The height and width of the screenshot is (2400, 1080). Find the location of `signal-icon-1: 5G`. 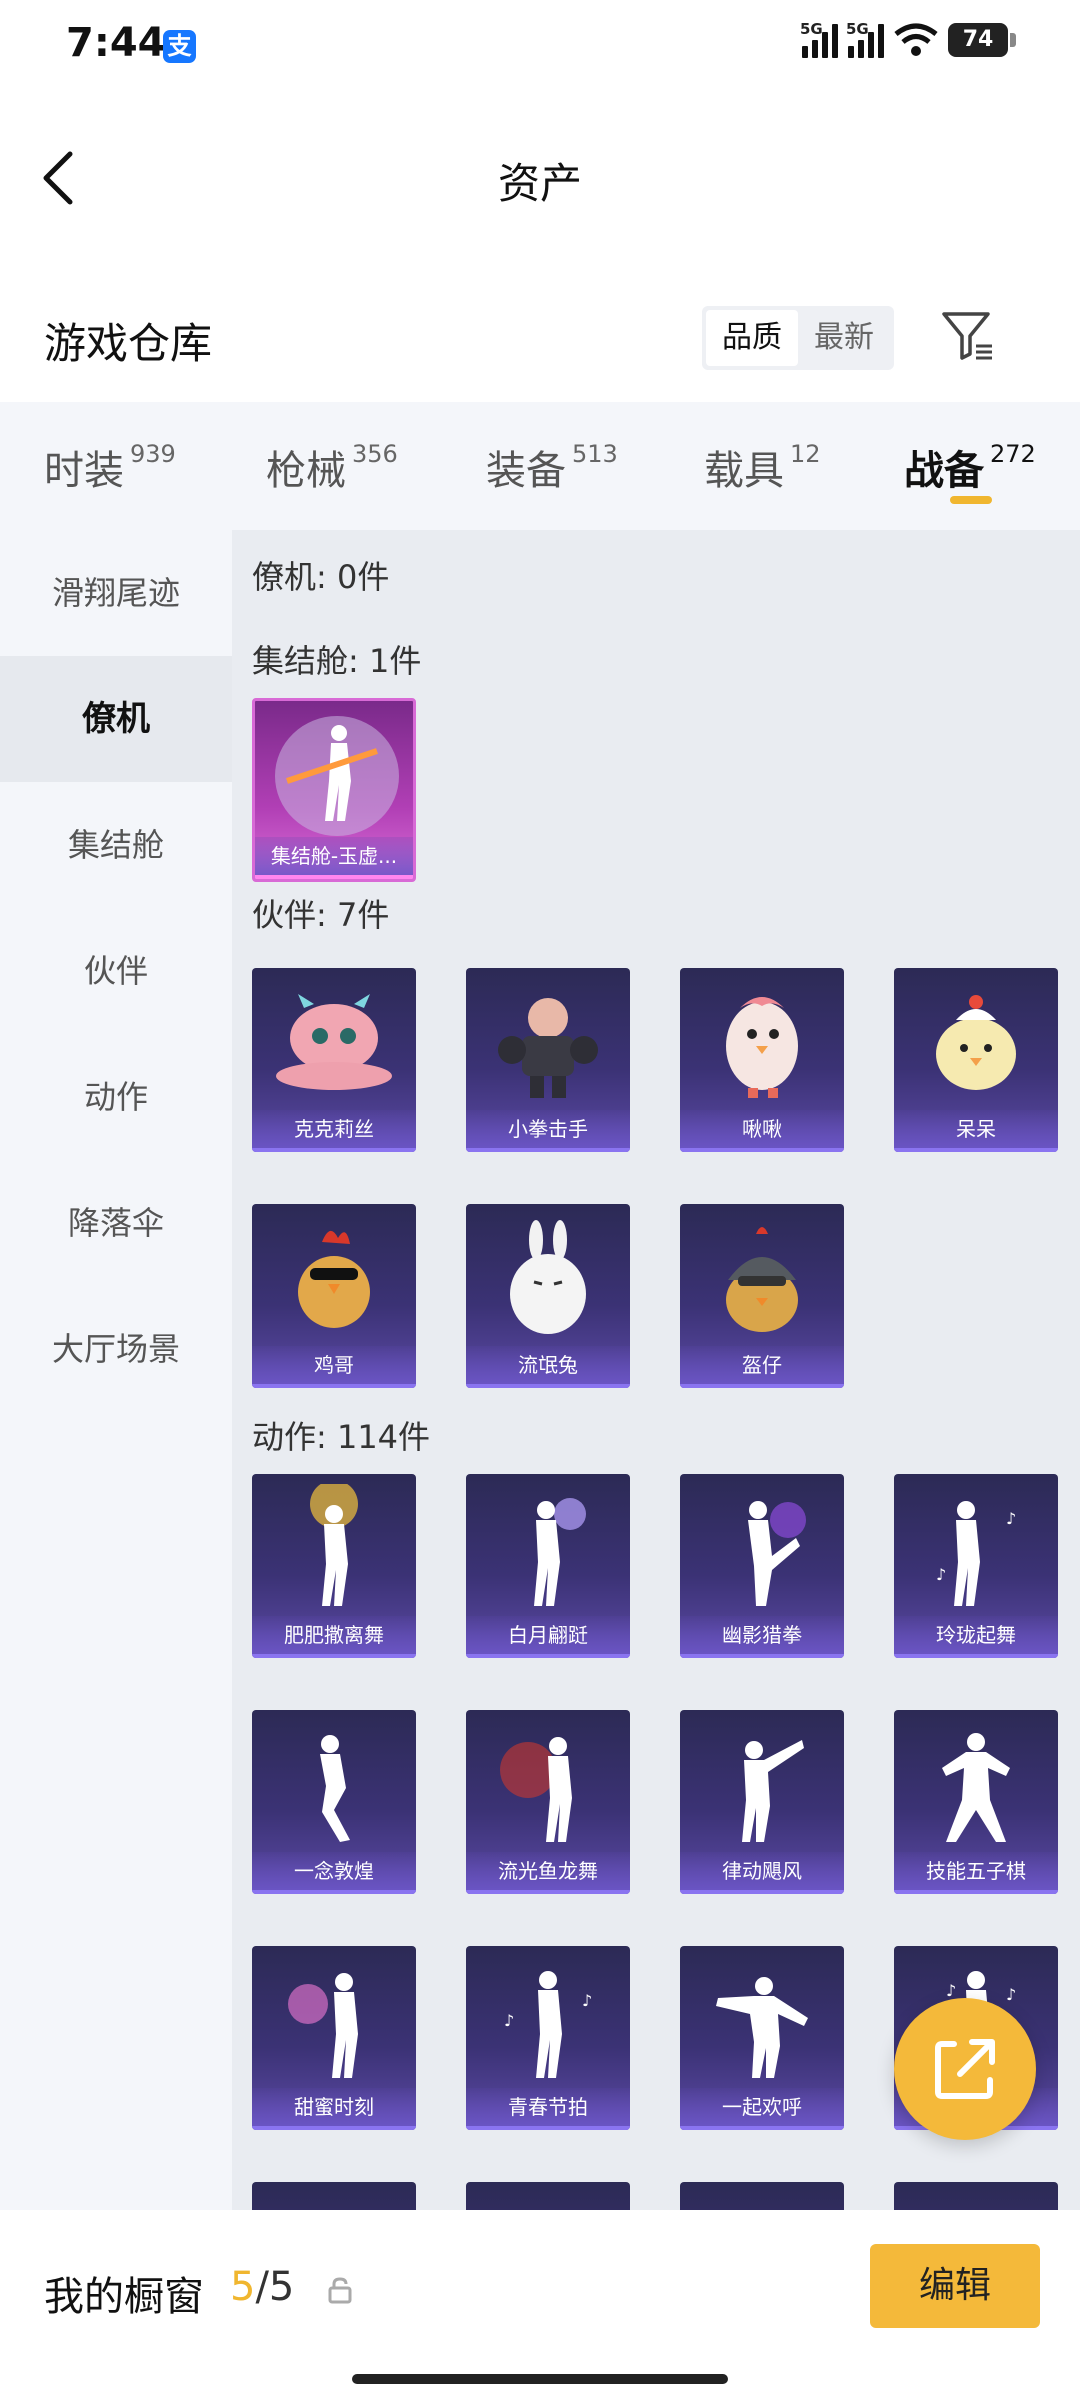

signal-icon-1: 5G is located at coordinates (819, 39).